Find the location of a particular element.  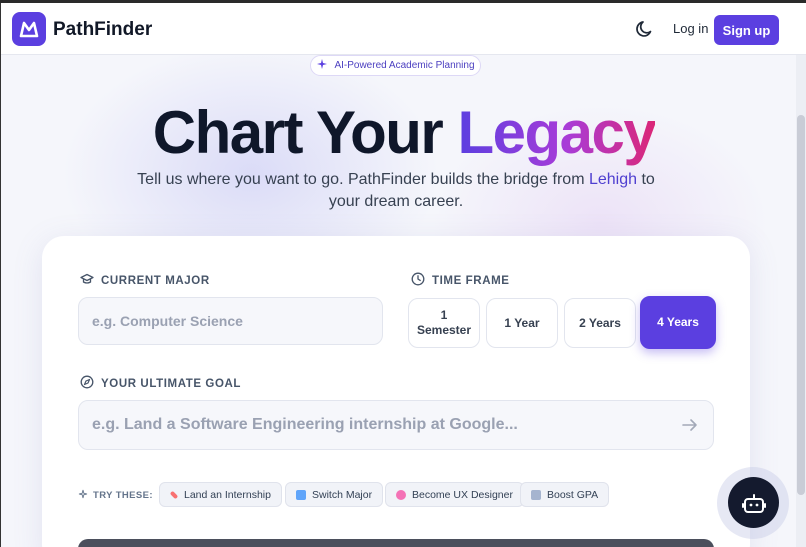

hero-title-plain: Chart Your is located at coordinates (305, 132).